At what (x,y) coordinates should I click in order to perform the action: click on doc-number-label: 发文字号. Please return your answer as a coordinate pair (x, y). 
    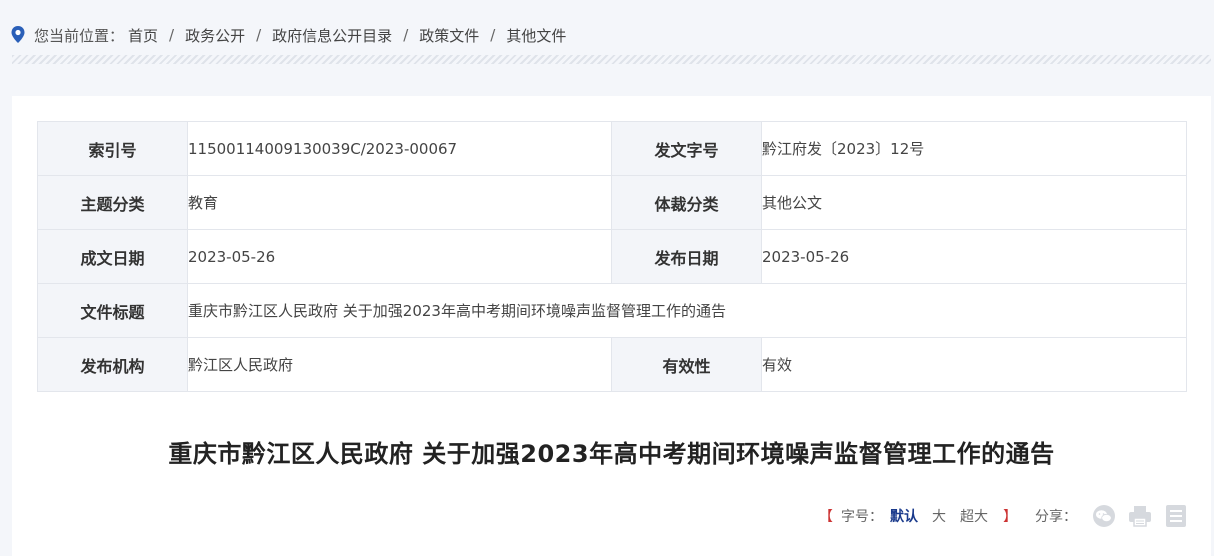
    Looking at the image, I should click on (686, 148).